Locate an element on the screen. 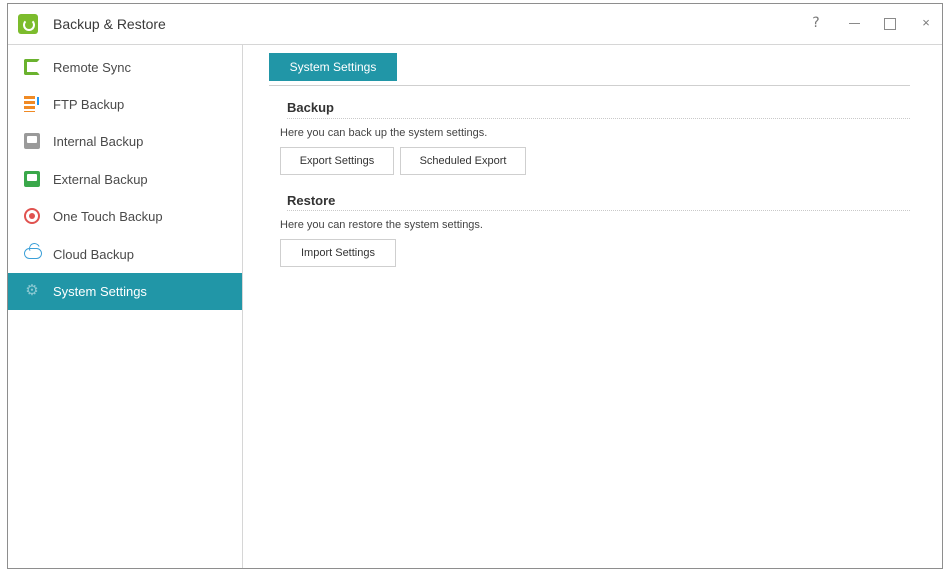  sidebar-item-one-touch-backup: One Touch Backup is located at coordinates (125, 216).